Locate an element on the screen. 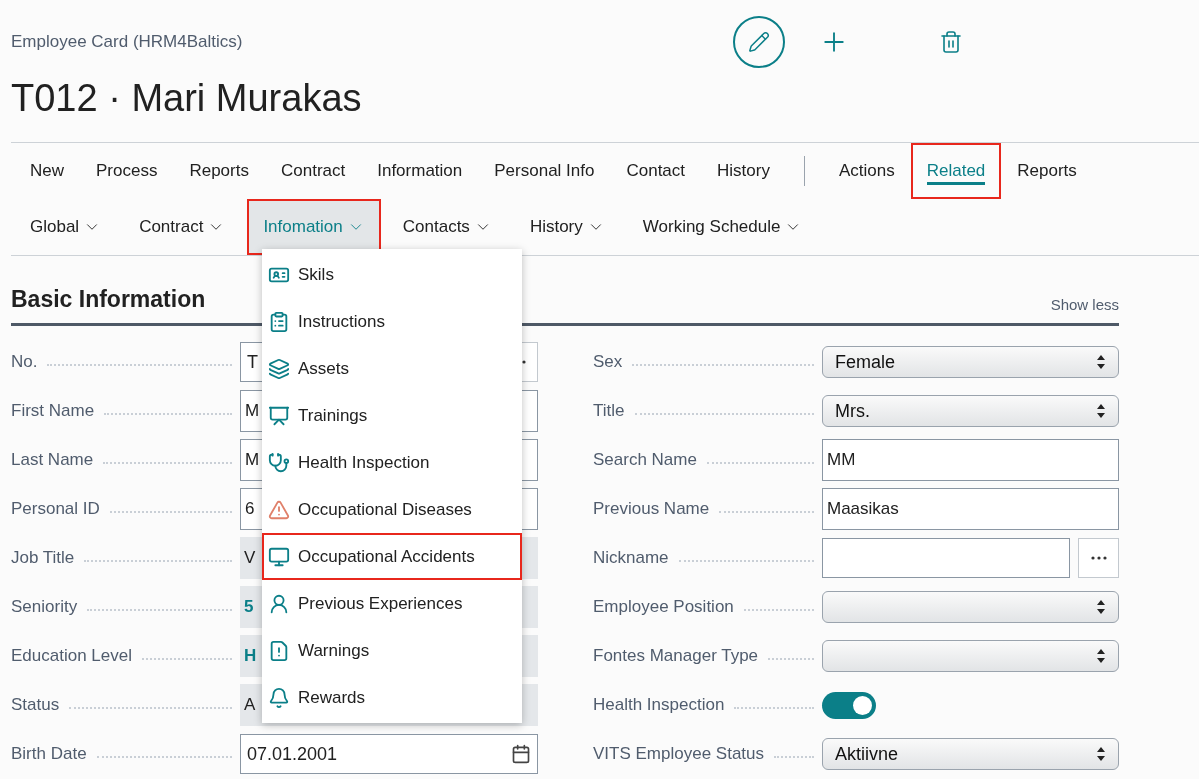 The image size is (1199, 779). action-tab: Reports is located at coordinates (219, 171).